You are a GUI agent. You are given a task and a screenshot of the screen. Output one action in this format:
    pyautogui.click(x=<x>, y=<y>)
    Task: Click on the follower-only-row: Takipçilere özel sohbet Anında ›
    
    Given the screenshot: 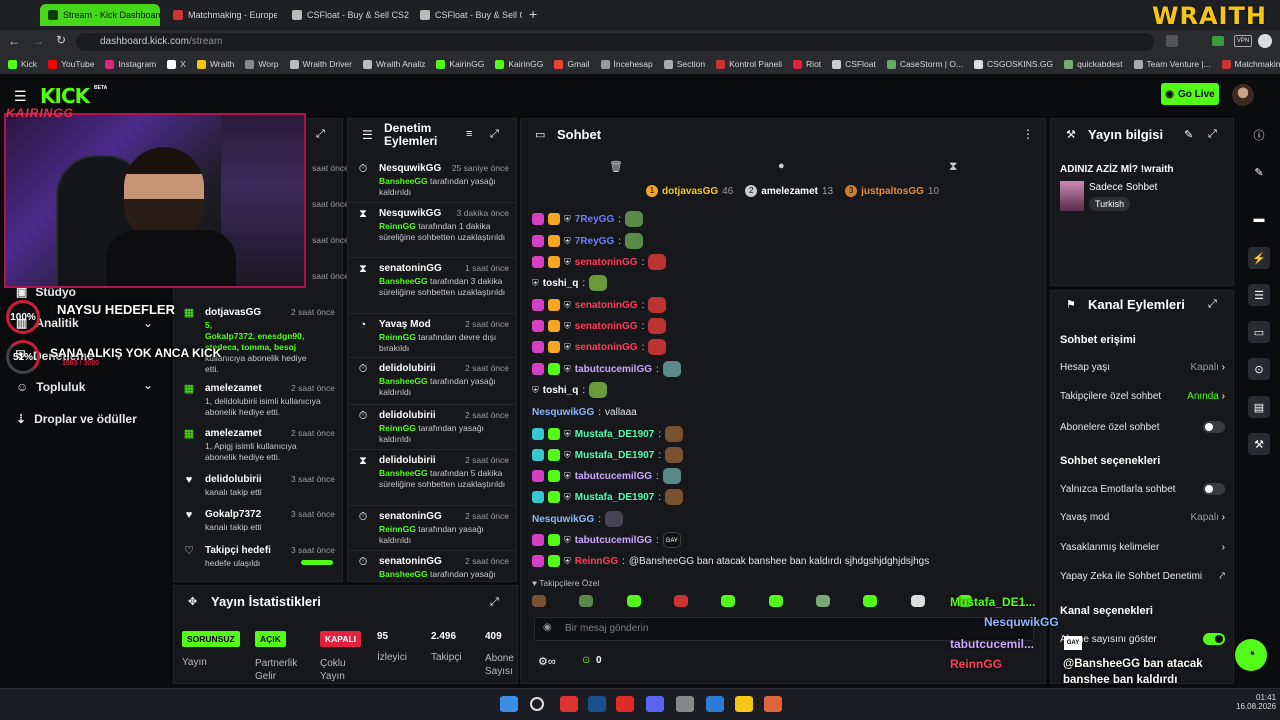 What is the action you would take?
    pyautogui.click(x=1142, y=396)
    